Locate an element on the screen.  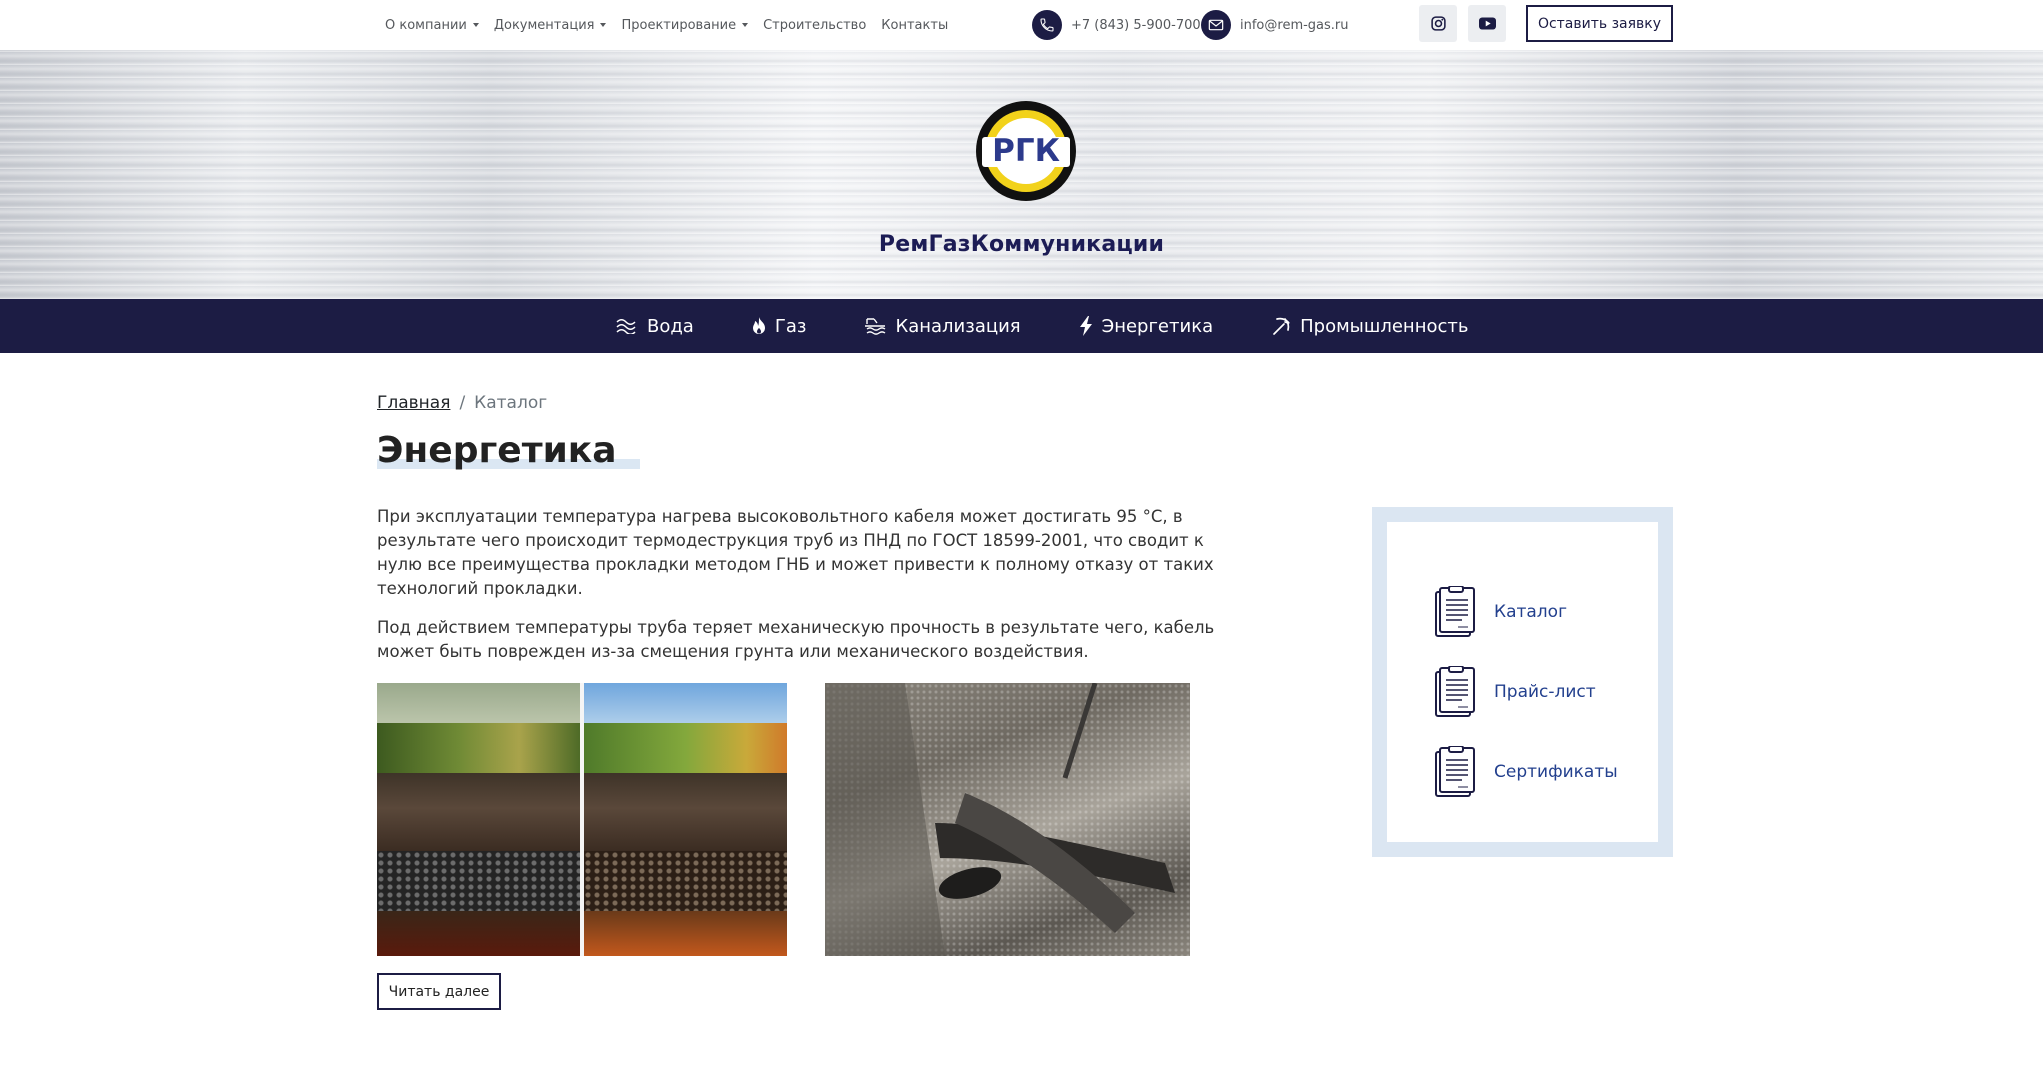
phone-link: +7 (843) 5-900-700 is located at coordinates (1116, 25).